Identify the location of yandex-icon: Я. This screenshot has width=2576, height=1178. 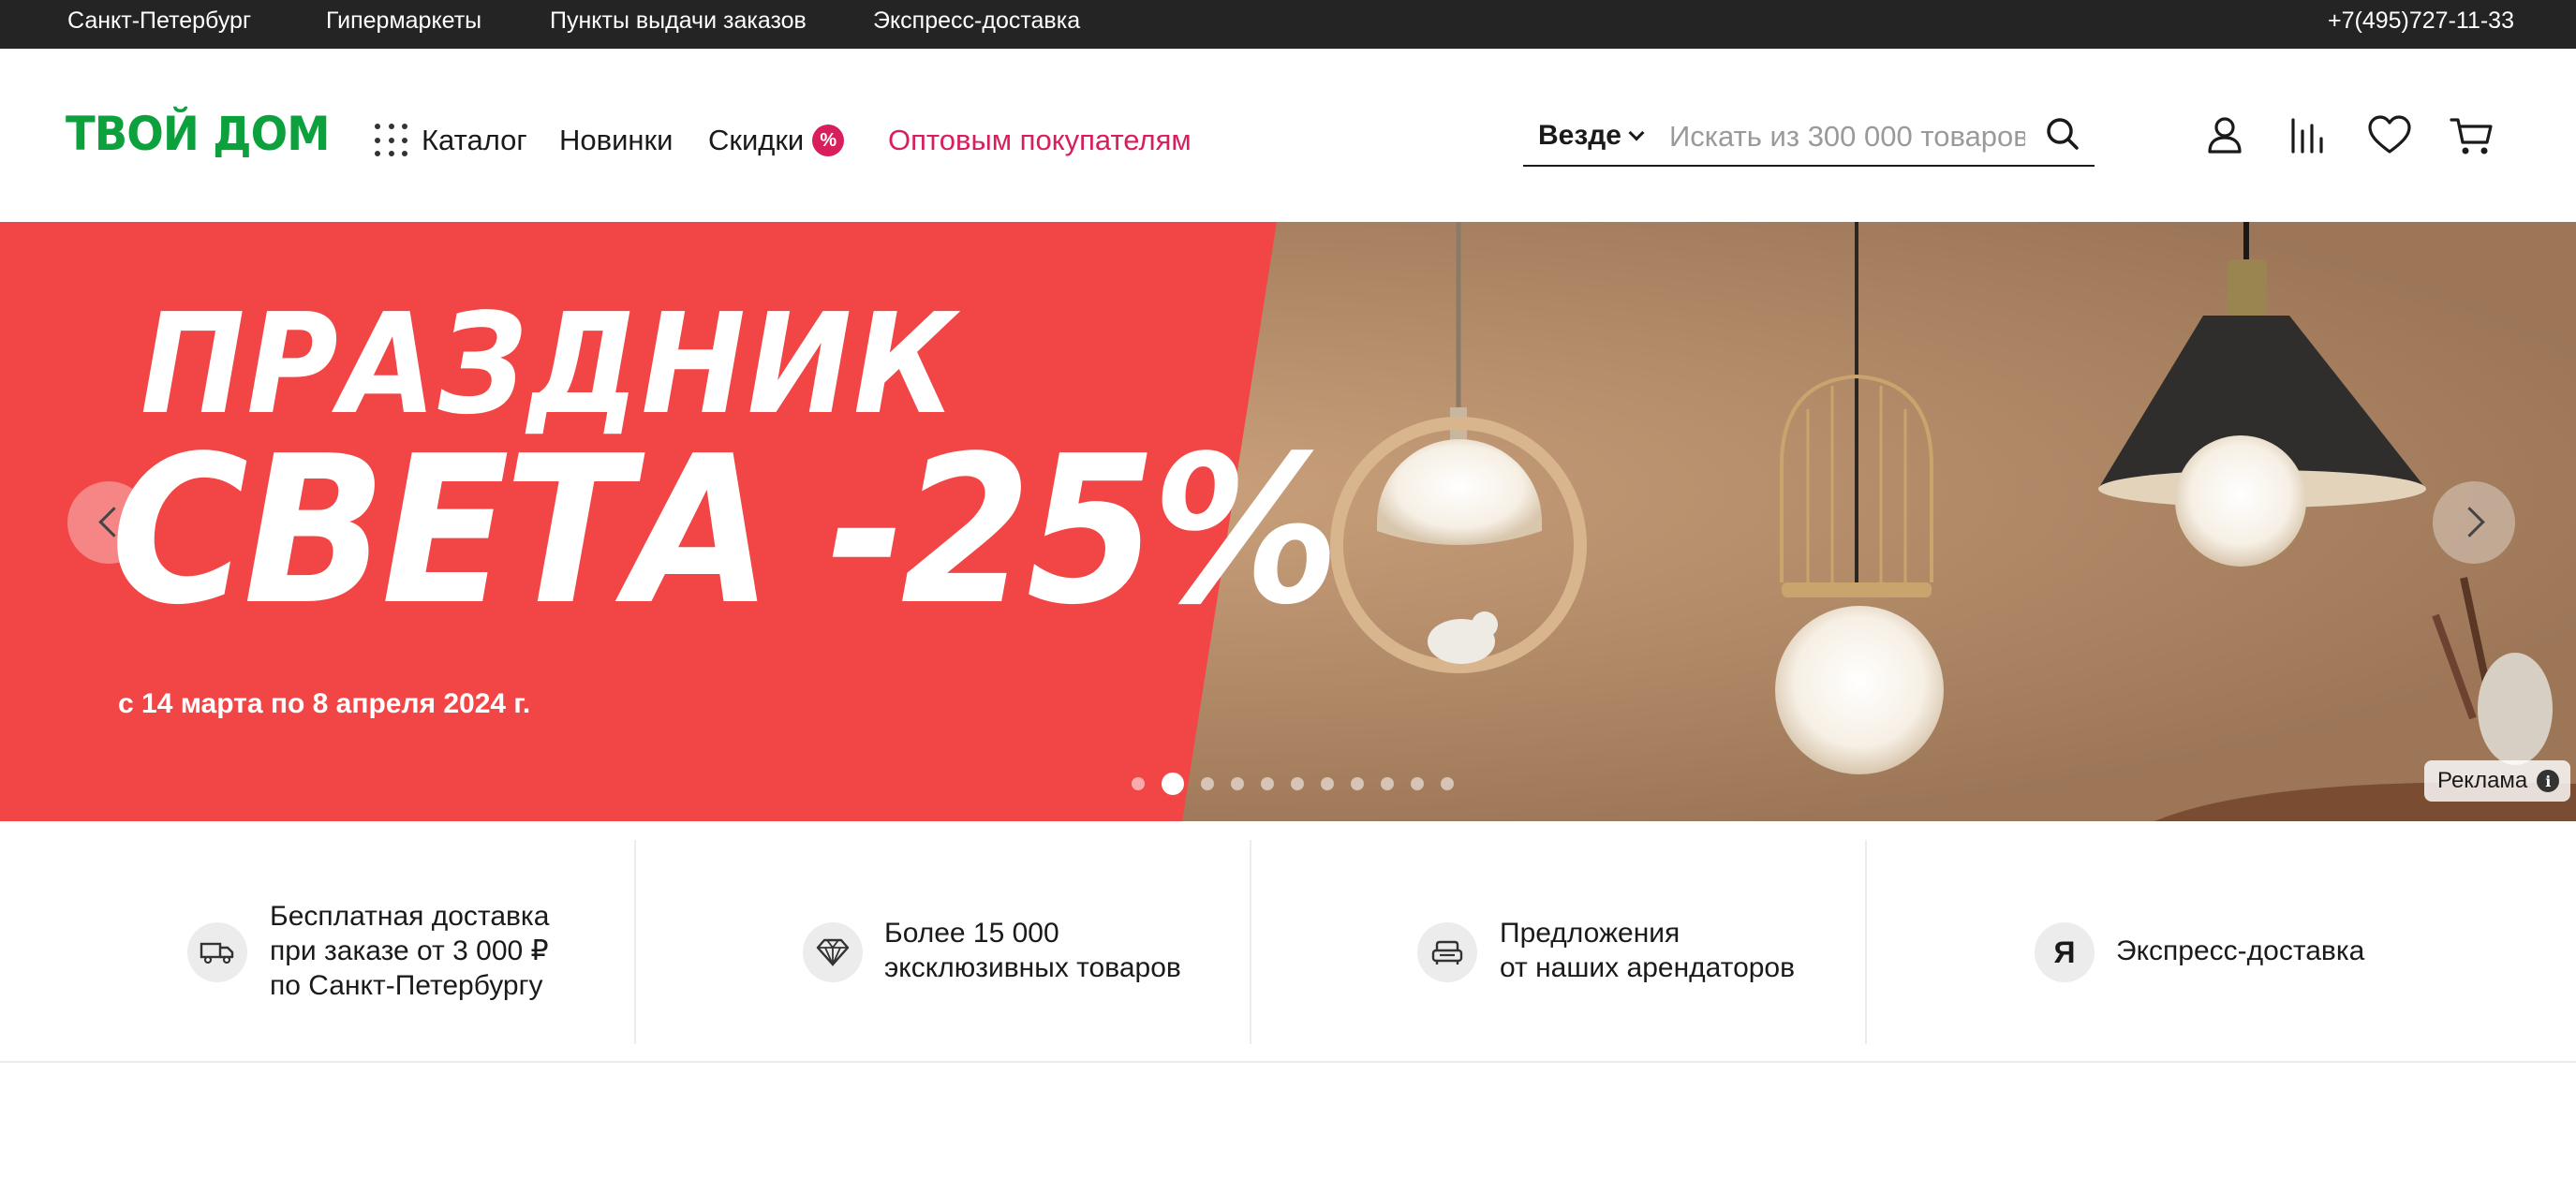
(2065, 952).